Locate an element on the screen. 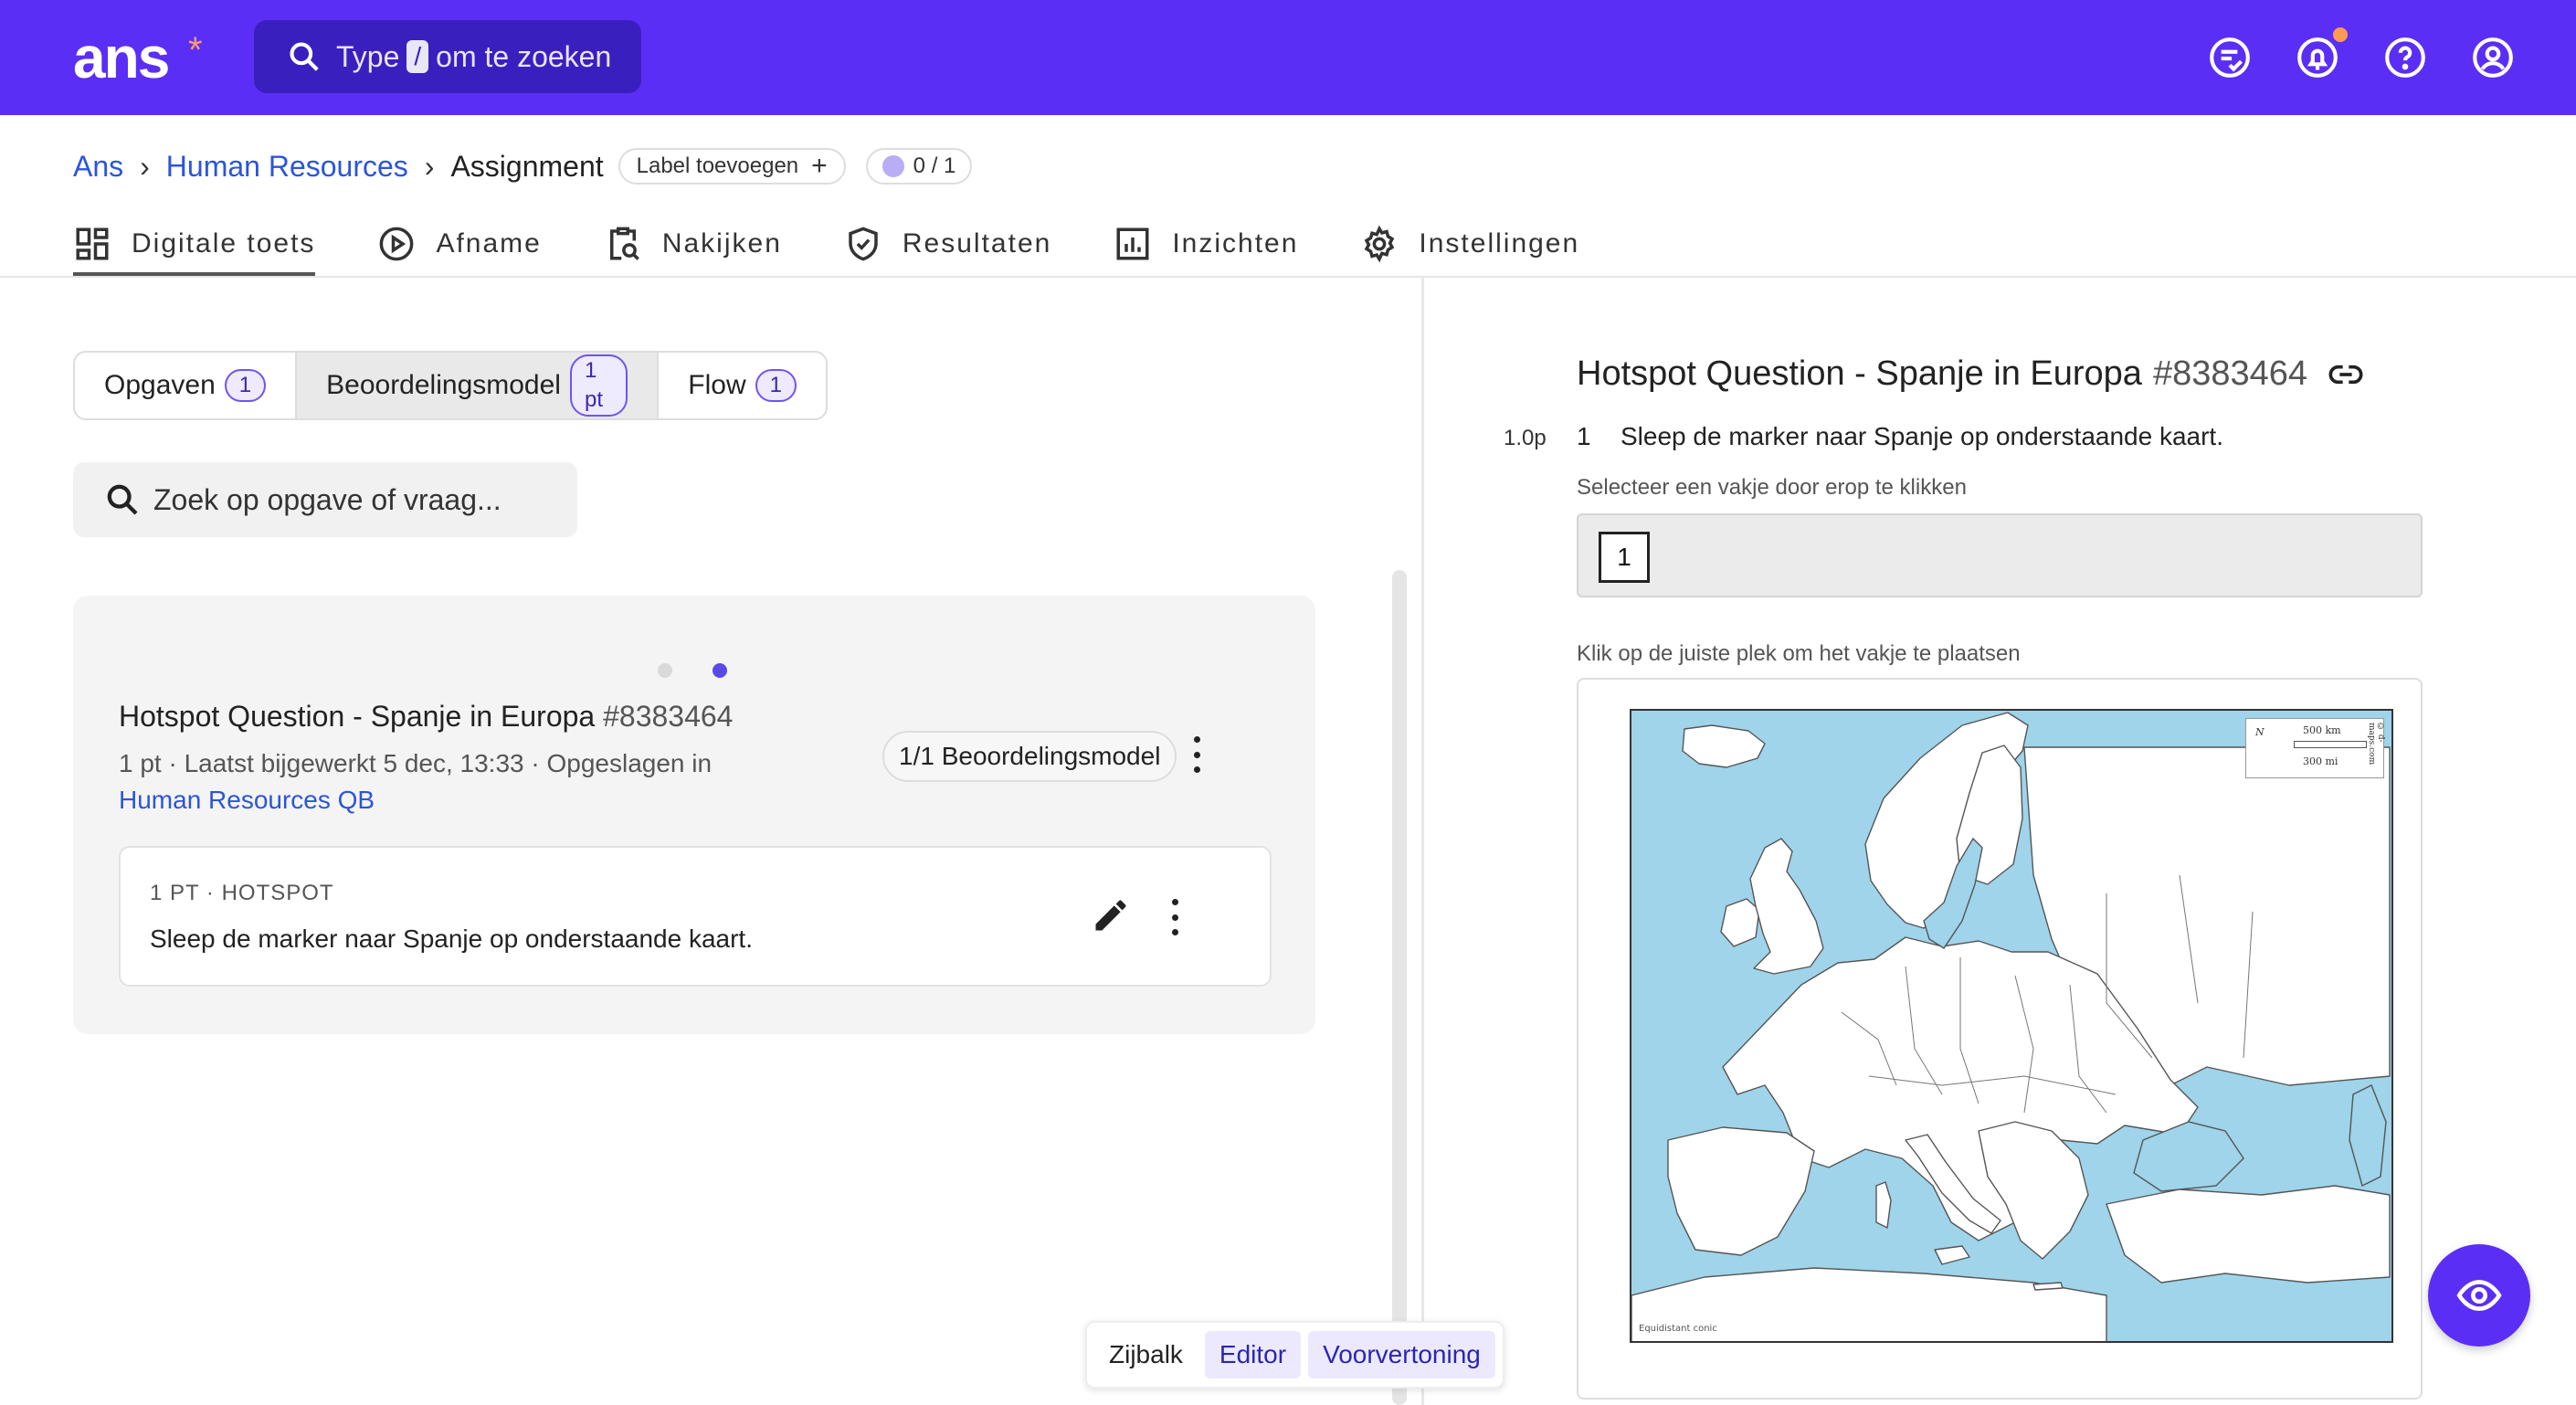 The height and width of the screenshot is (1405, 2576). zijbalk-button: Zijbalk is located at coordinates (1146, 1355).